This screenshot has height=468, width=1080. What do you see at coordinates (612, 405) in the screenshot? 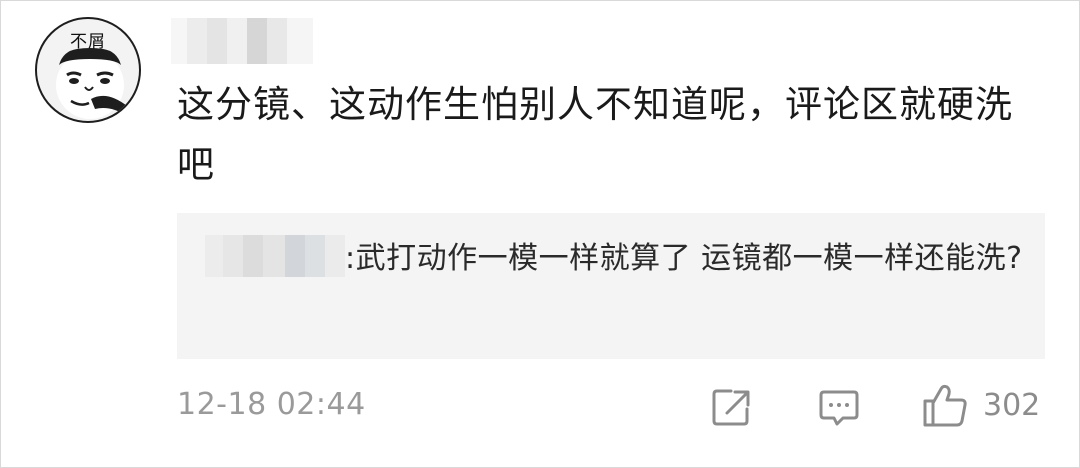
I see `comment-footer: 12-18 02:44 302` at bounding box center [612, 405].